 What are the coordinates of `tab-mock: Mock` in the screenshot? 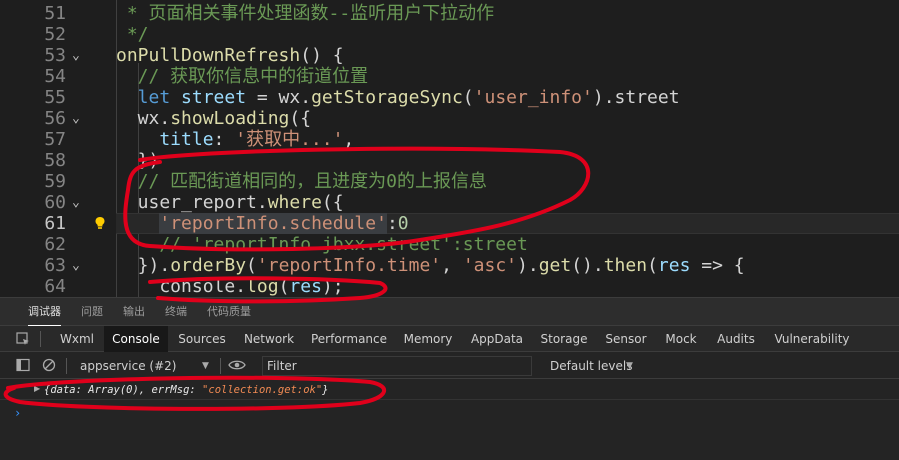 It's located at (681, 339).